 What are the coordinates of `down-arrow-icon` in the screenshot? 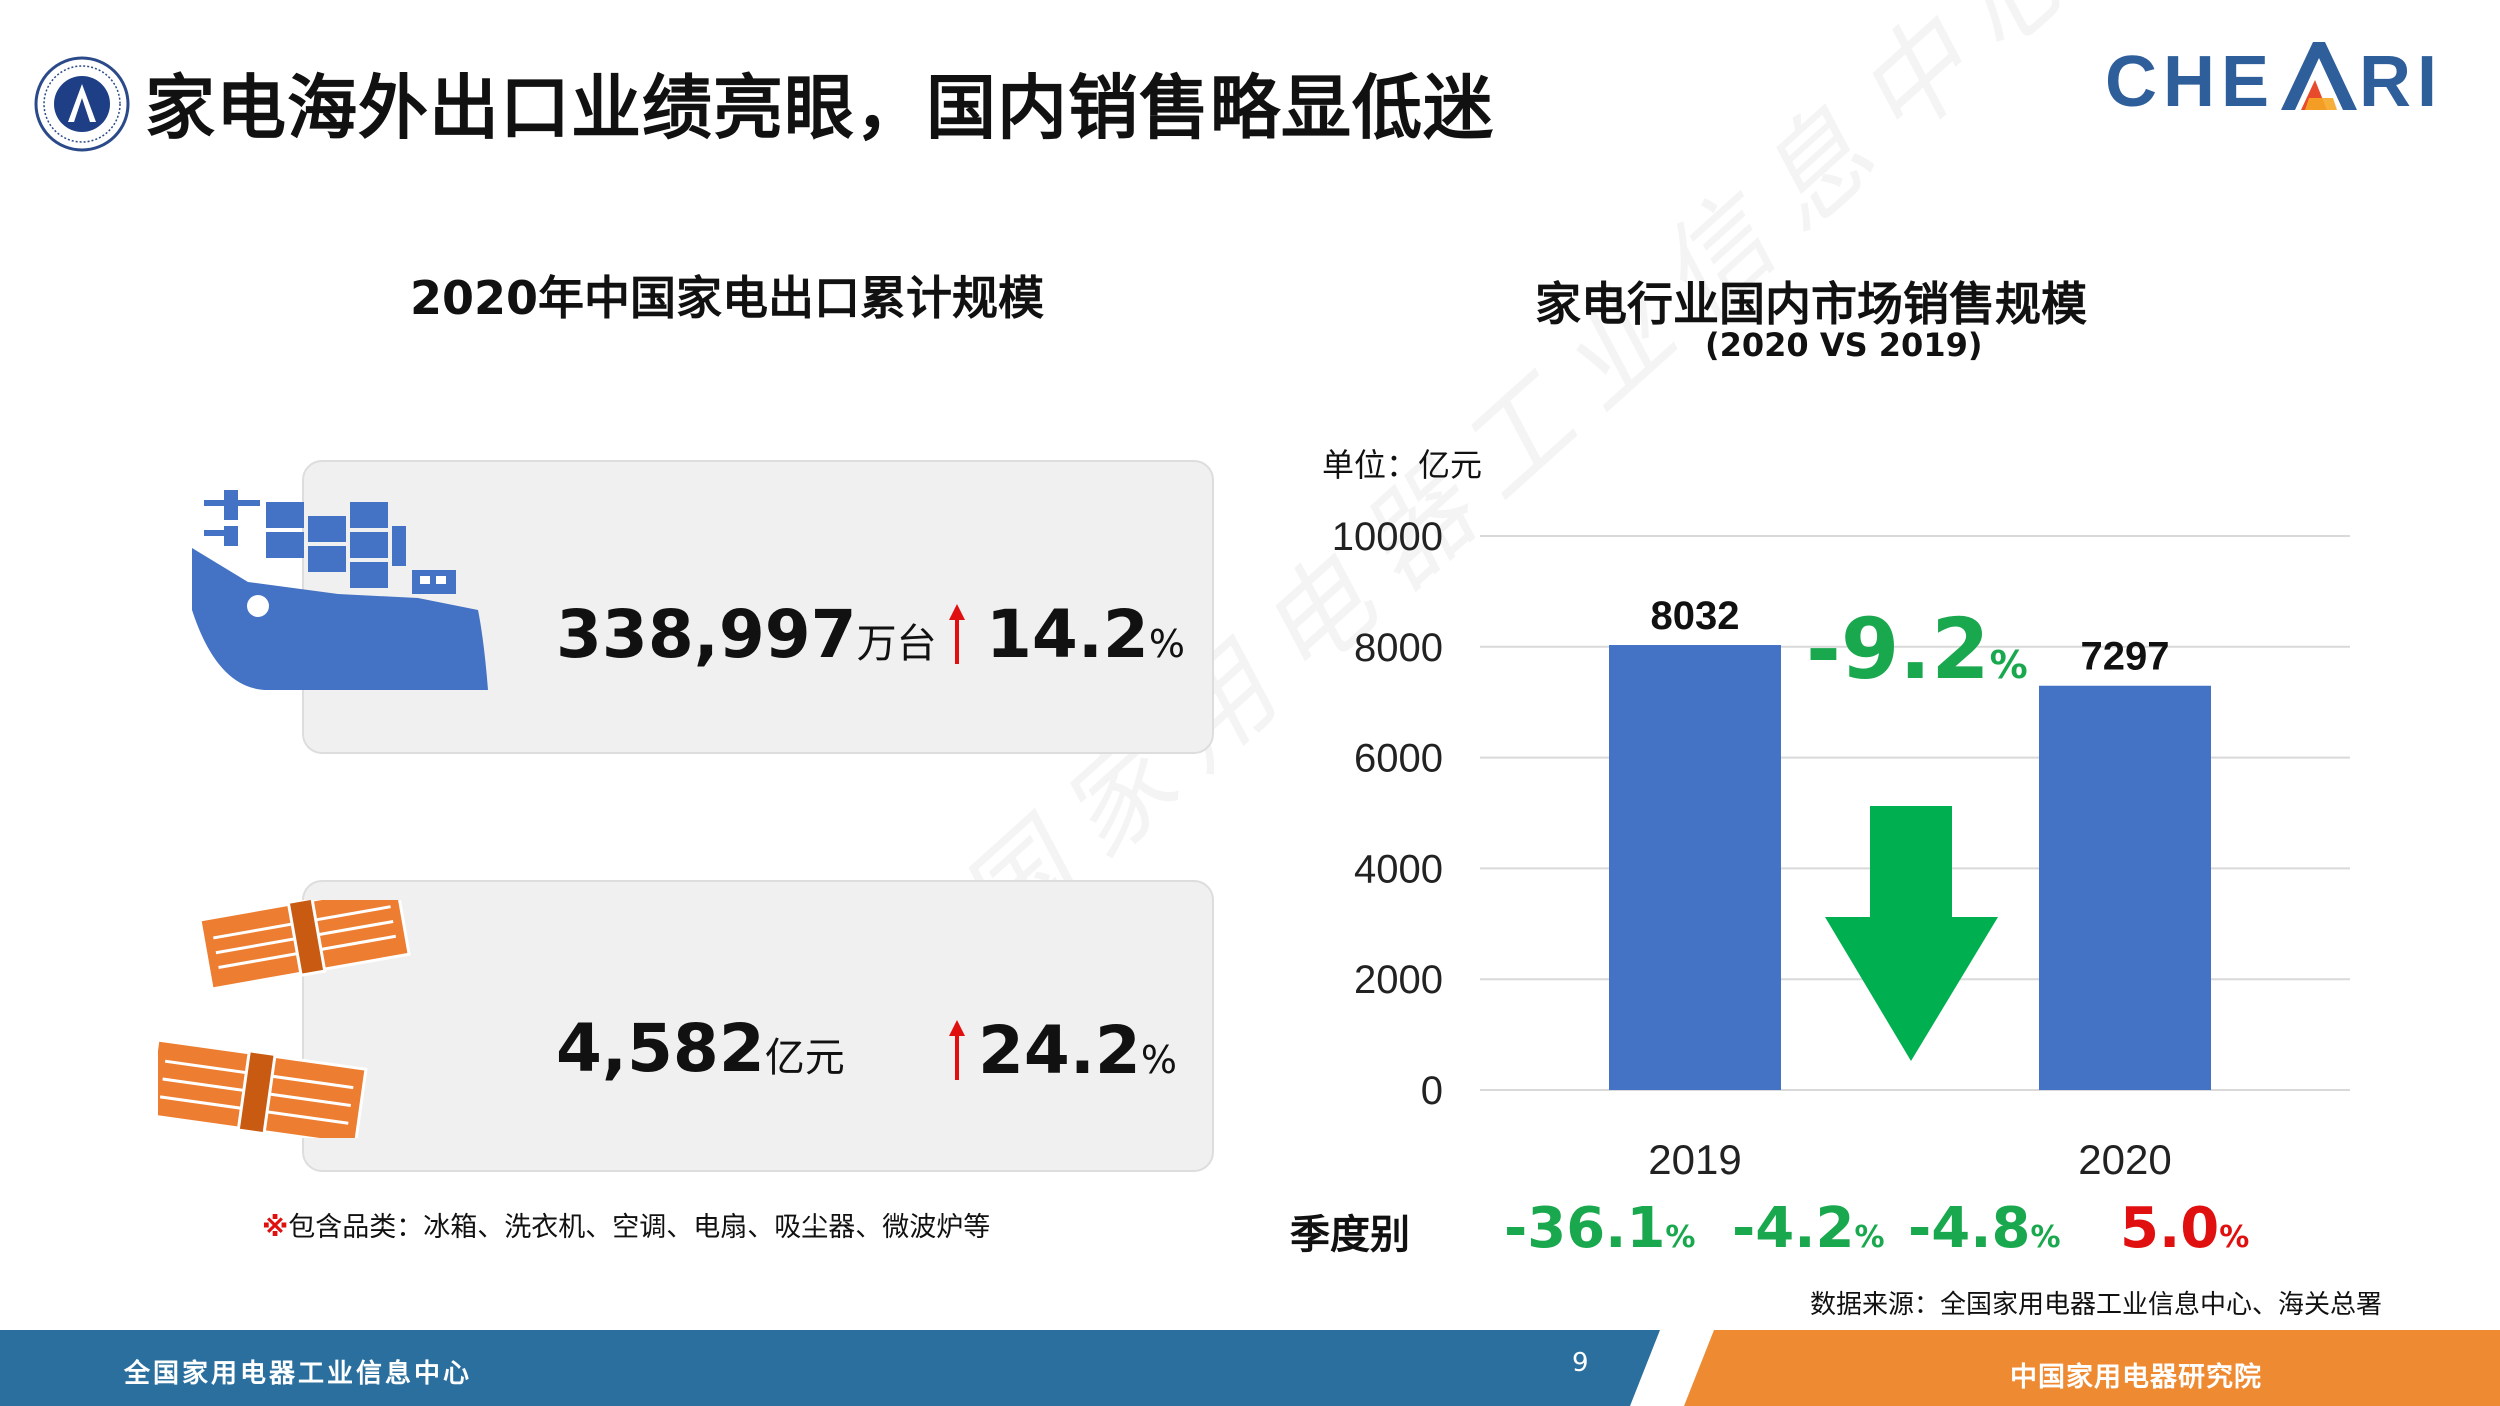 It's located at (1911, 933).